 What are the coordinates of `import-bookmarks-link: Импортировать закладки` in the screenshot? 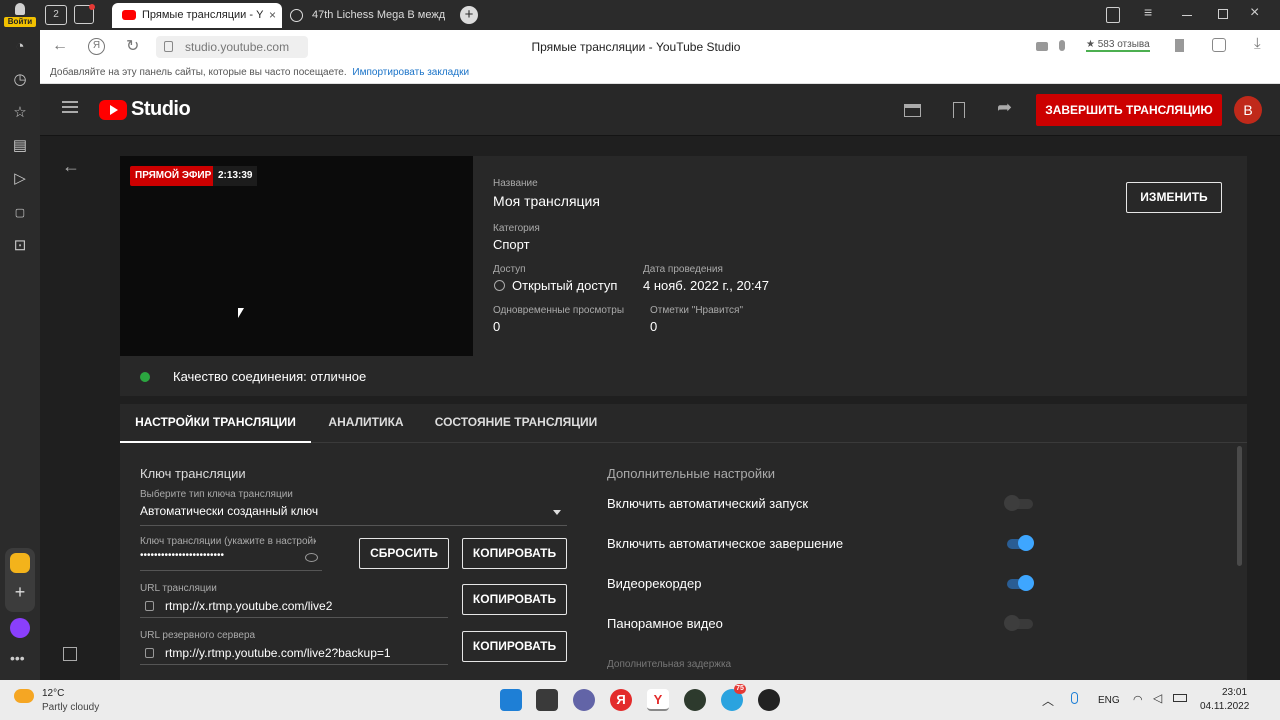 It's located at (410, 72).